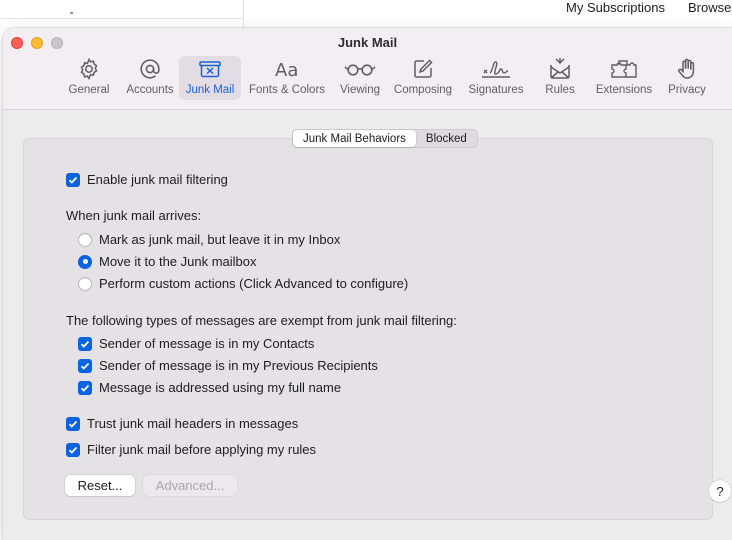  I want to click on font-icon: Aa, so click(287, 69).